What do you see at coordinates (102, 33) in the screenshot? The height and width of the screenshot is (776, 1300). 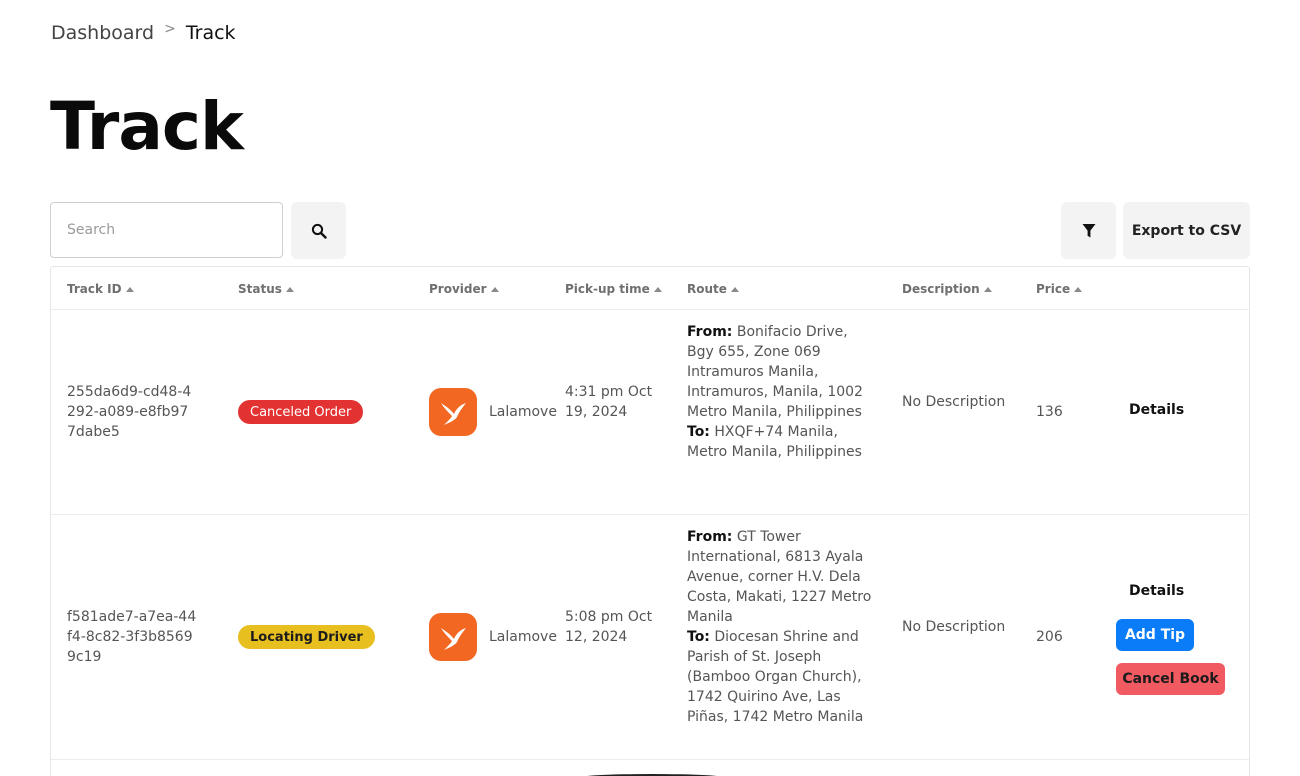 I see `breadcrumb-dashboard-link: Dashboard` at bounding box center [102, 33].